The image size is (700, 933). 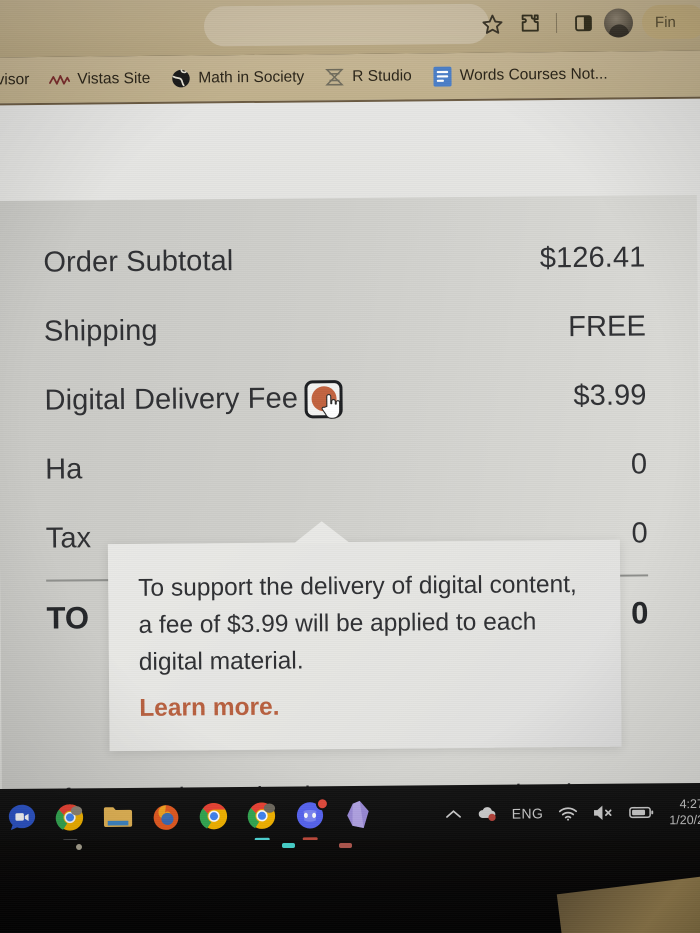 I want to click on bookmark-label: dvisor, so click(x=15, y=80).